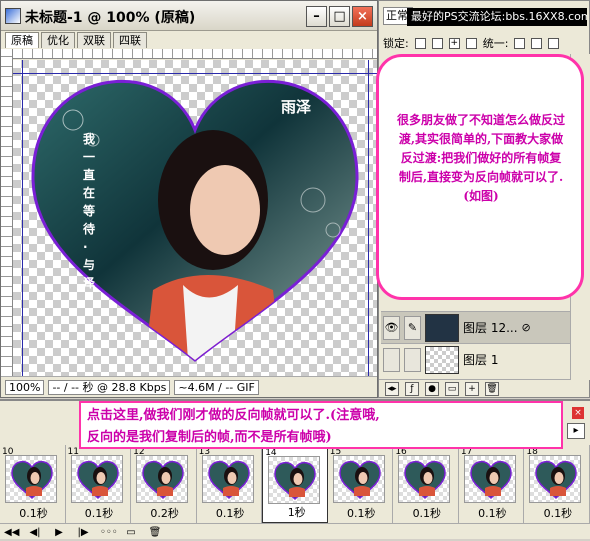  Describe the element at coordinates (412, 327) in the screenshot. I see `brush-icon: ✎` at that location.